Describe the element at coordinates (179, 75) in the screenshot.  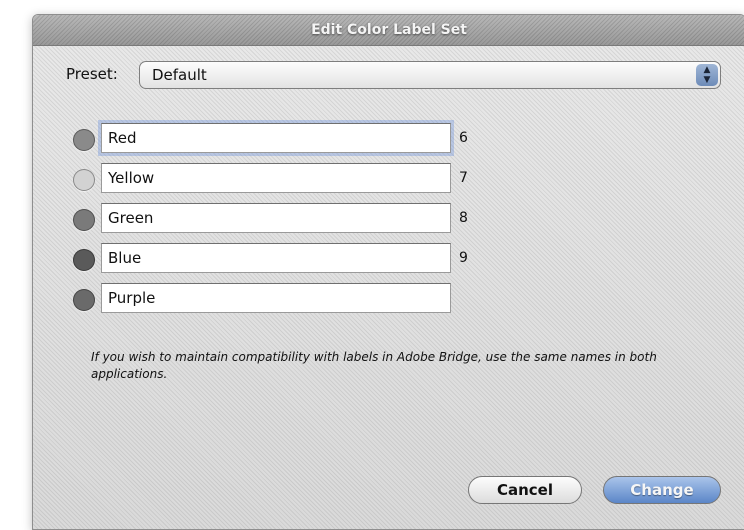
I see `preset-selected-value: Default` at that location.